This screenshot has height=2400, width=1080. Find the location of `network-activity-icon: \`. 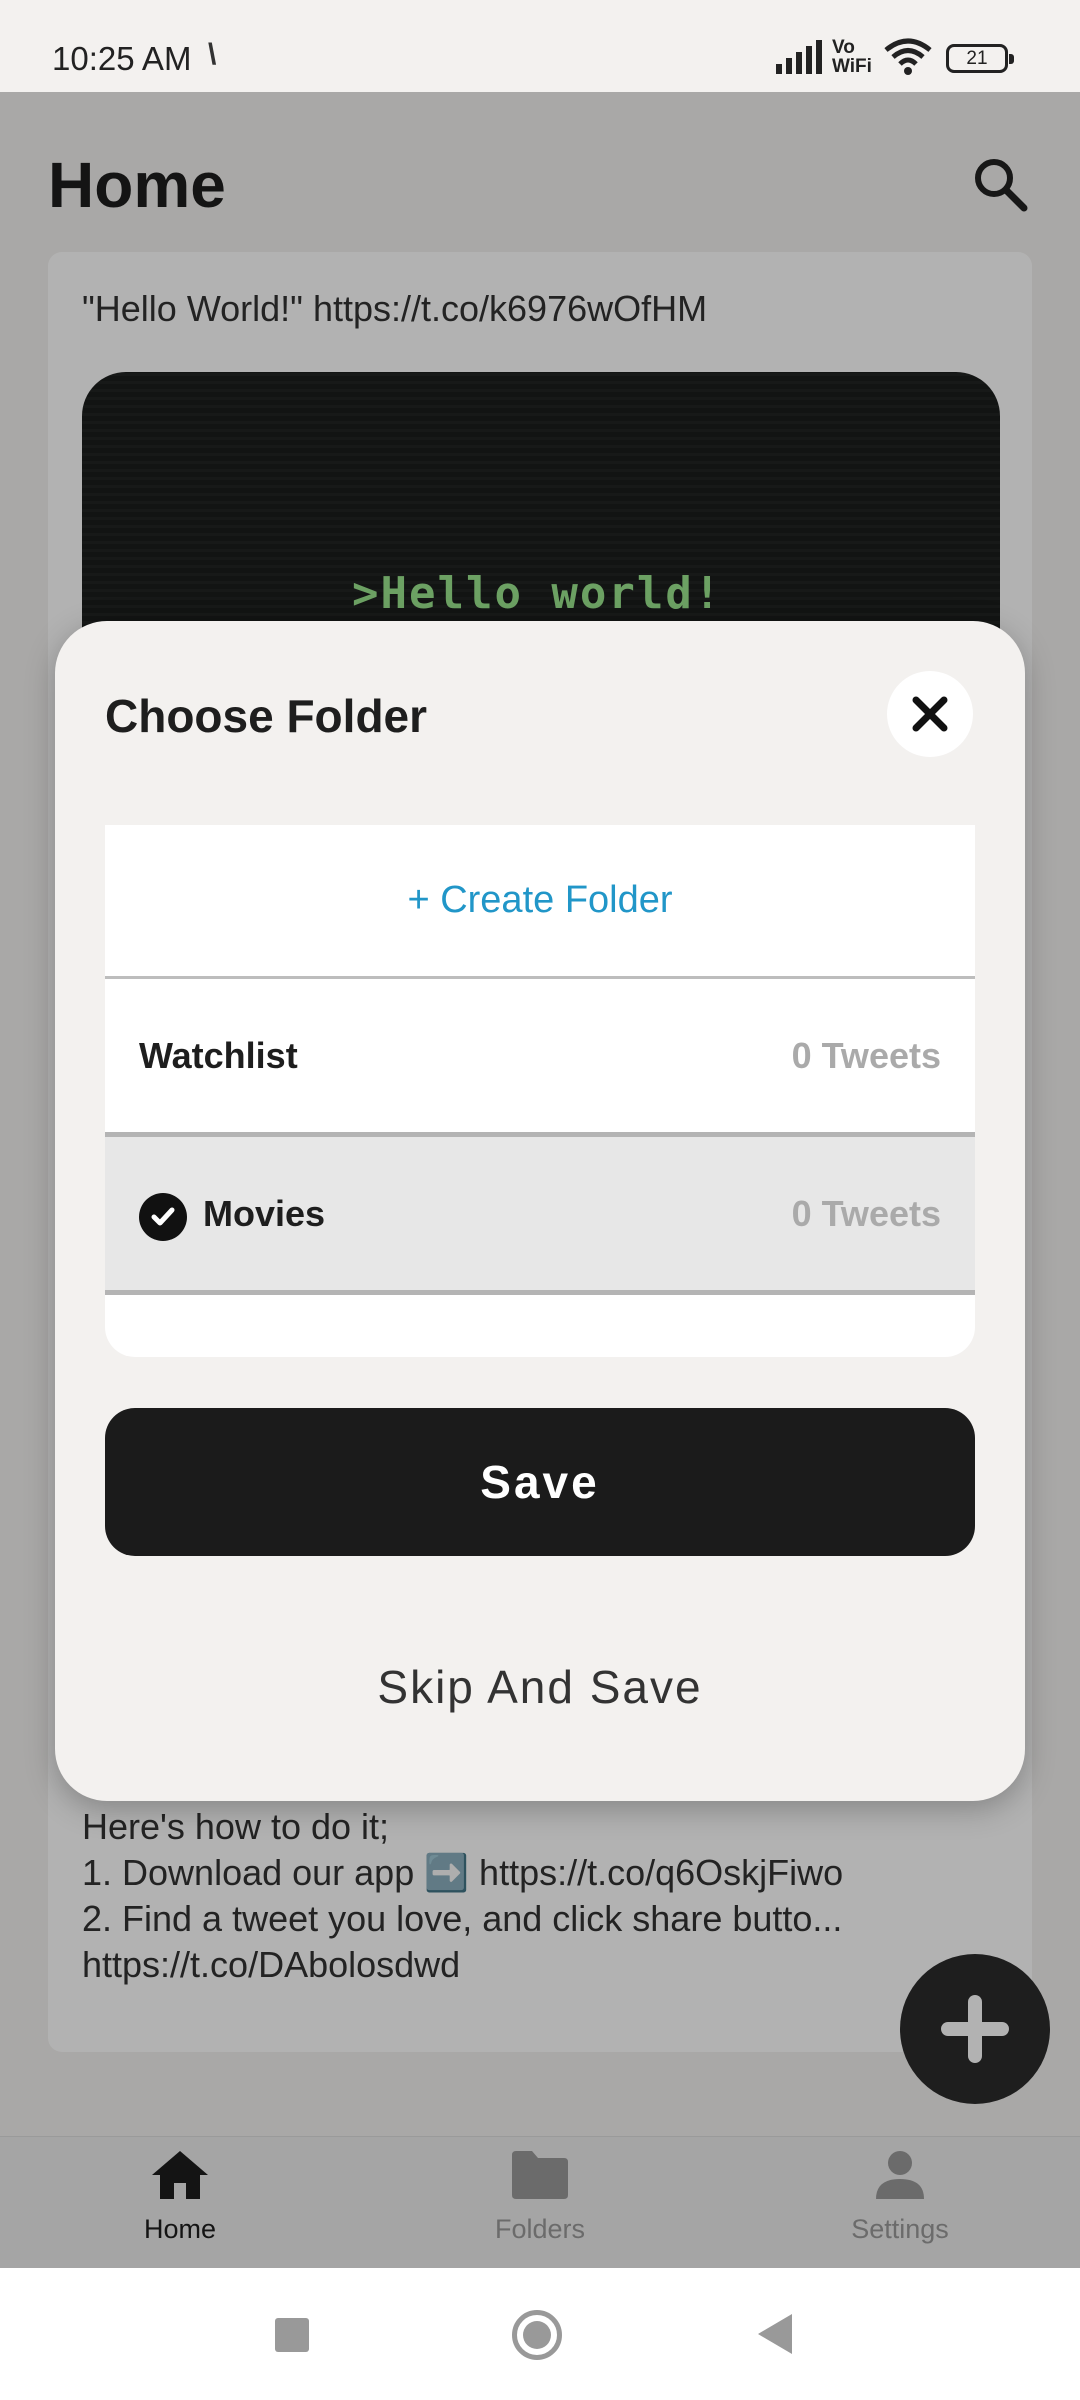

network-activity-icon: \ is located at coordinates (212, 54).